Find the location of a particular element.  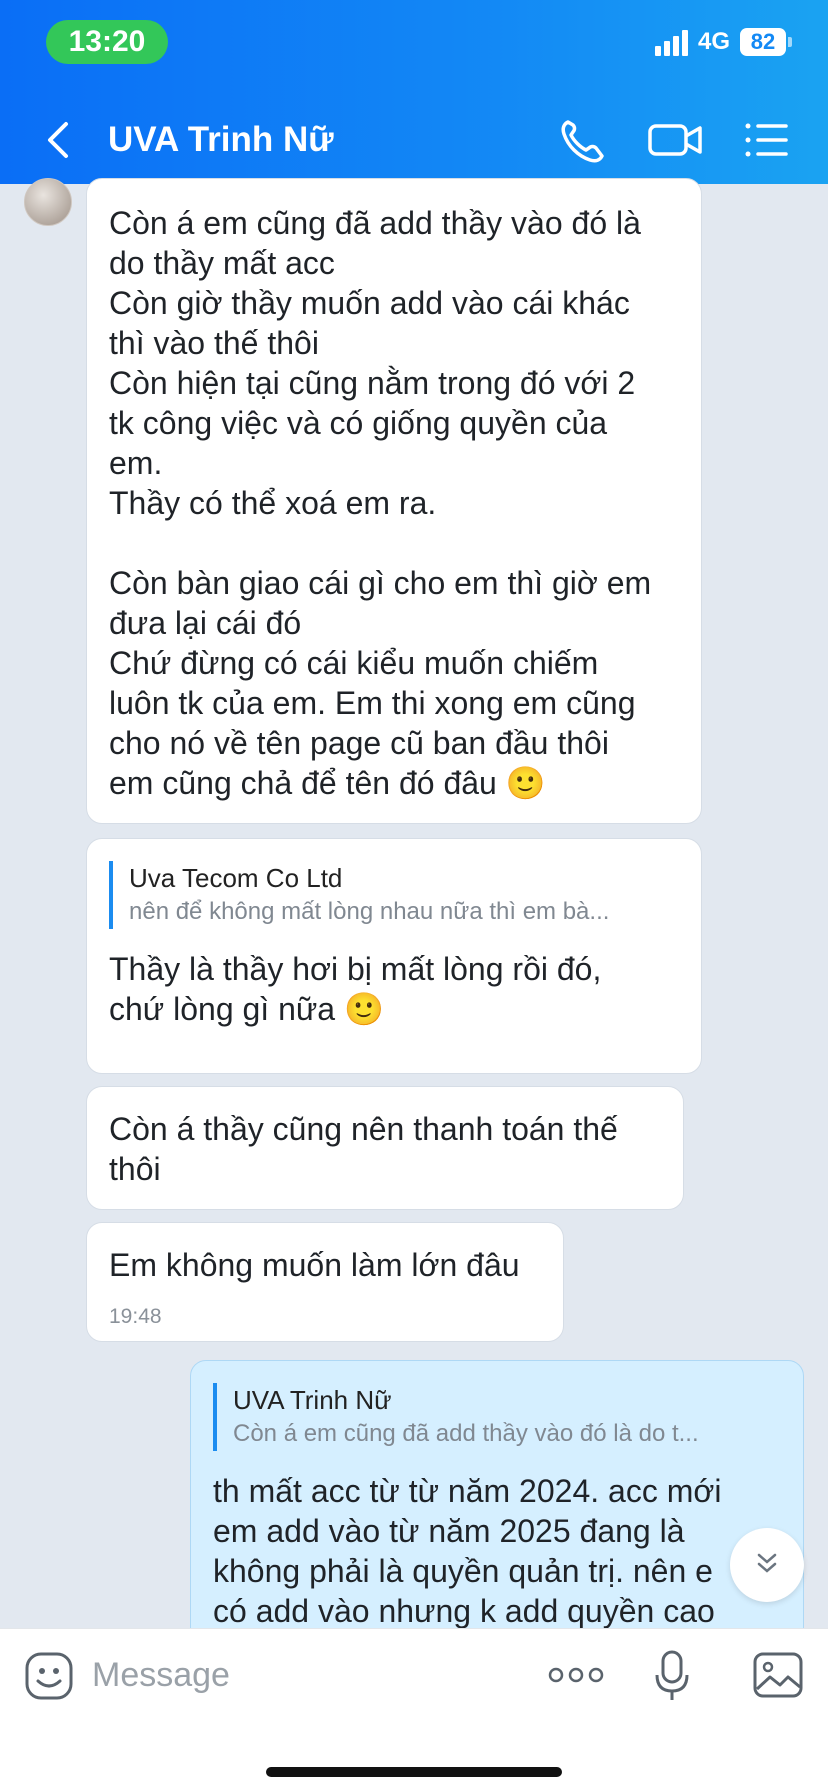

message-composer is located at coordinates (414, 1710).